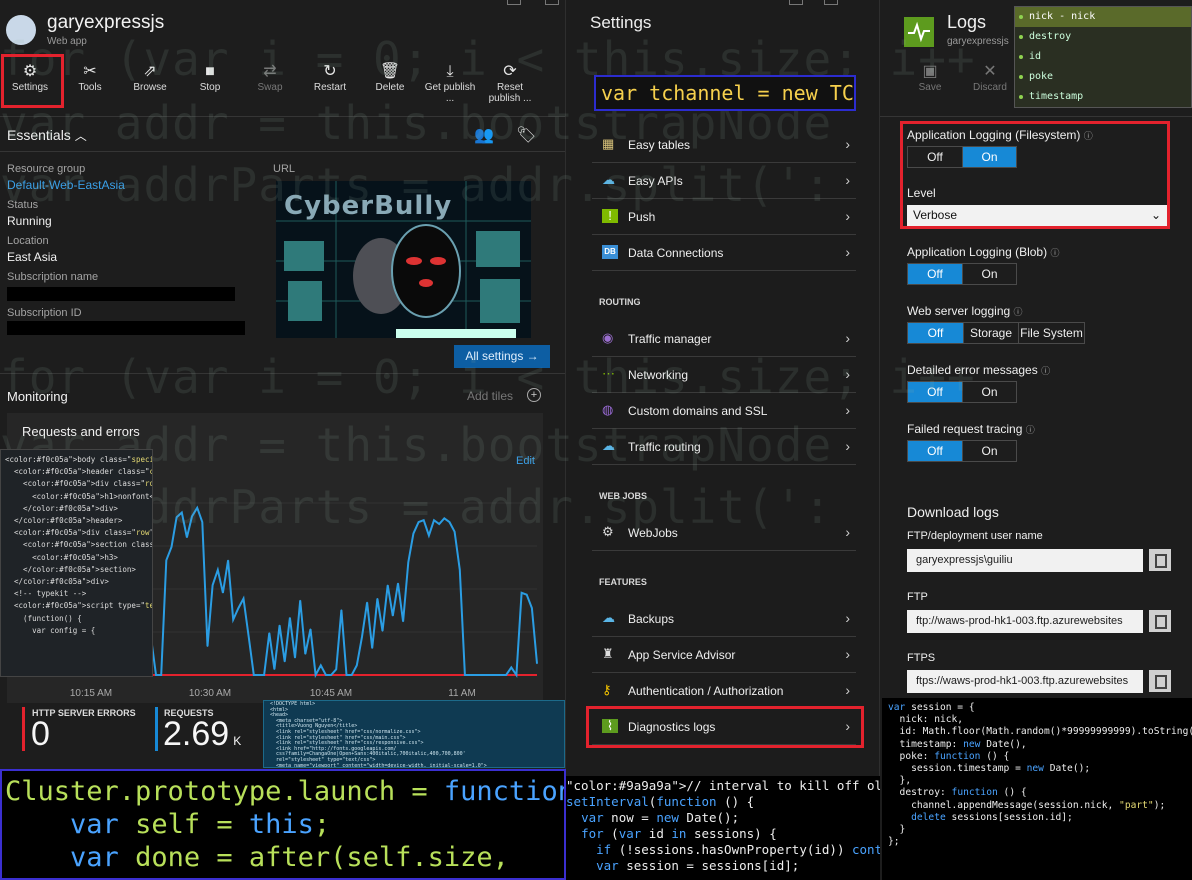 The image size is (1192, 880). I want to click on settings-item-webjobs: ⚙ WebJobs ›, so click(724, 533).